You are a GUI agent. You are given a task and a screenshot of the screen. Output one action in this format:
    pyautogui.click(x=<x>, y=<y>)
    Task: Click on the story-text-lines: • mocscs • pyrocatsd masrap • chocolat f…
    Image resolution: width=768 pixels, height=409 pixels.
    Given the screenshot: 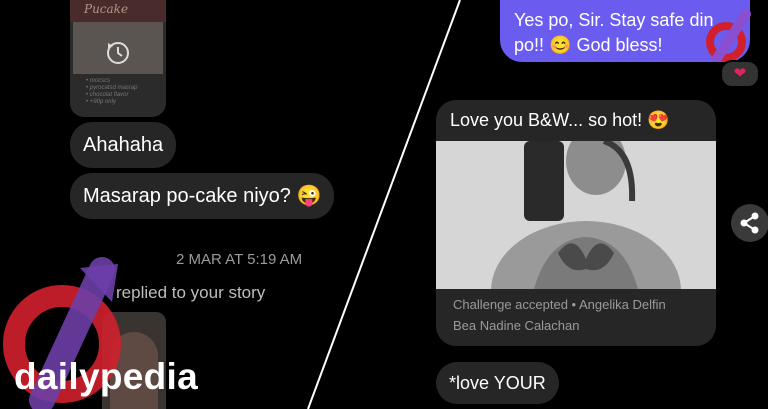 What is the action you would take?
    pyautogui.click(x=112, y=91)
    